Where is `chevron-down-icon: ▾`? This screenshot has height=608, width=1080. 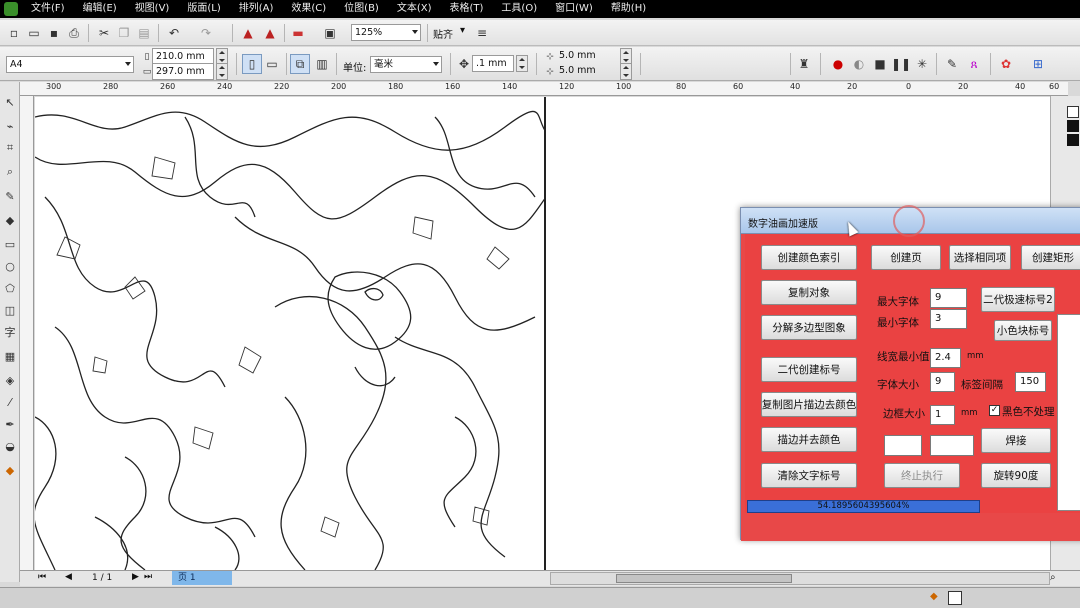 chevron-down-icon: ▾ is located at coordinates (462, 30).